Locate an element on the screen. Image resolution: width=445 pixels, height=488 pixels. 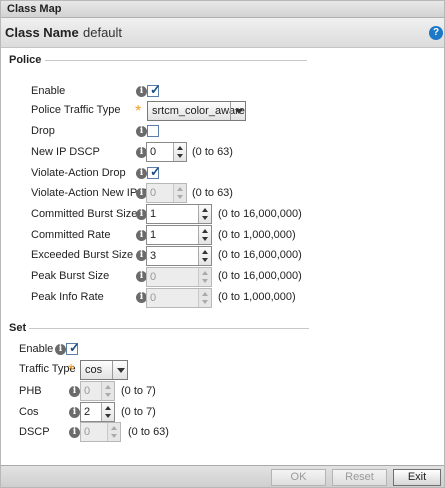
new-ip-dscp-spinner is located at coordinates (166, 152).